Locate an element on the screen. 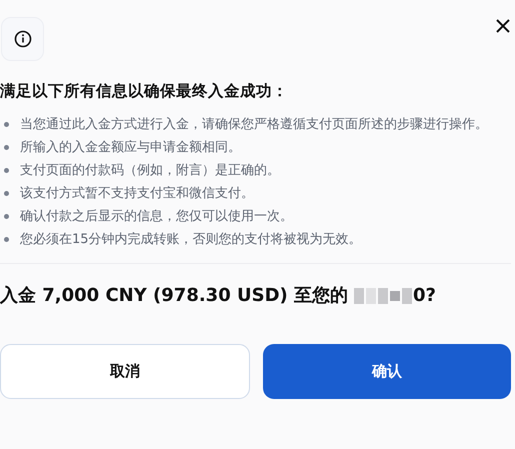 The width and height of the screenshot is (515, 449). requirement-text: 支付页面的付款码（例如，附言）是正确的。 is located at coordinates (150, 171).